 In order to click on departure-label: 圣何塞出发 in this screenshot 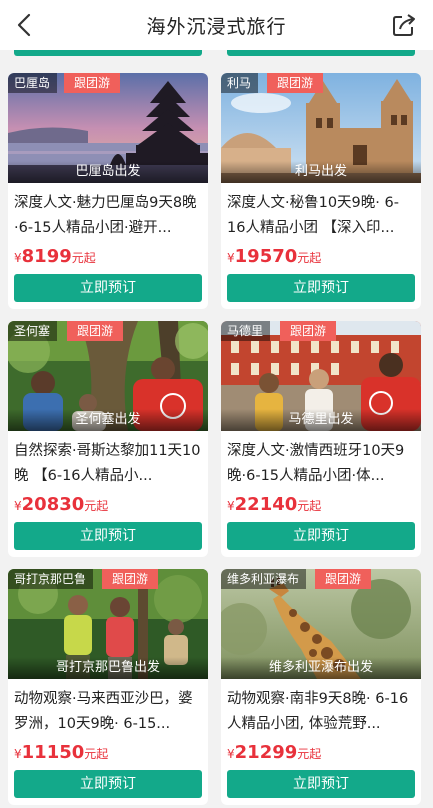, I will do `click(108, 420)`.